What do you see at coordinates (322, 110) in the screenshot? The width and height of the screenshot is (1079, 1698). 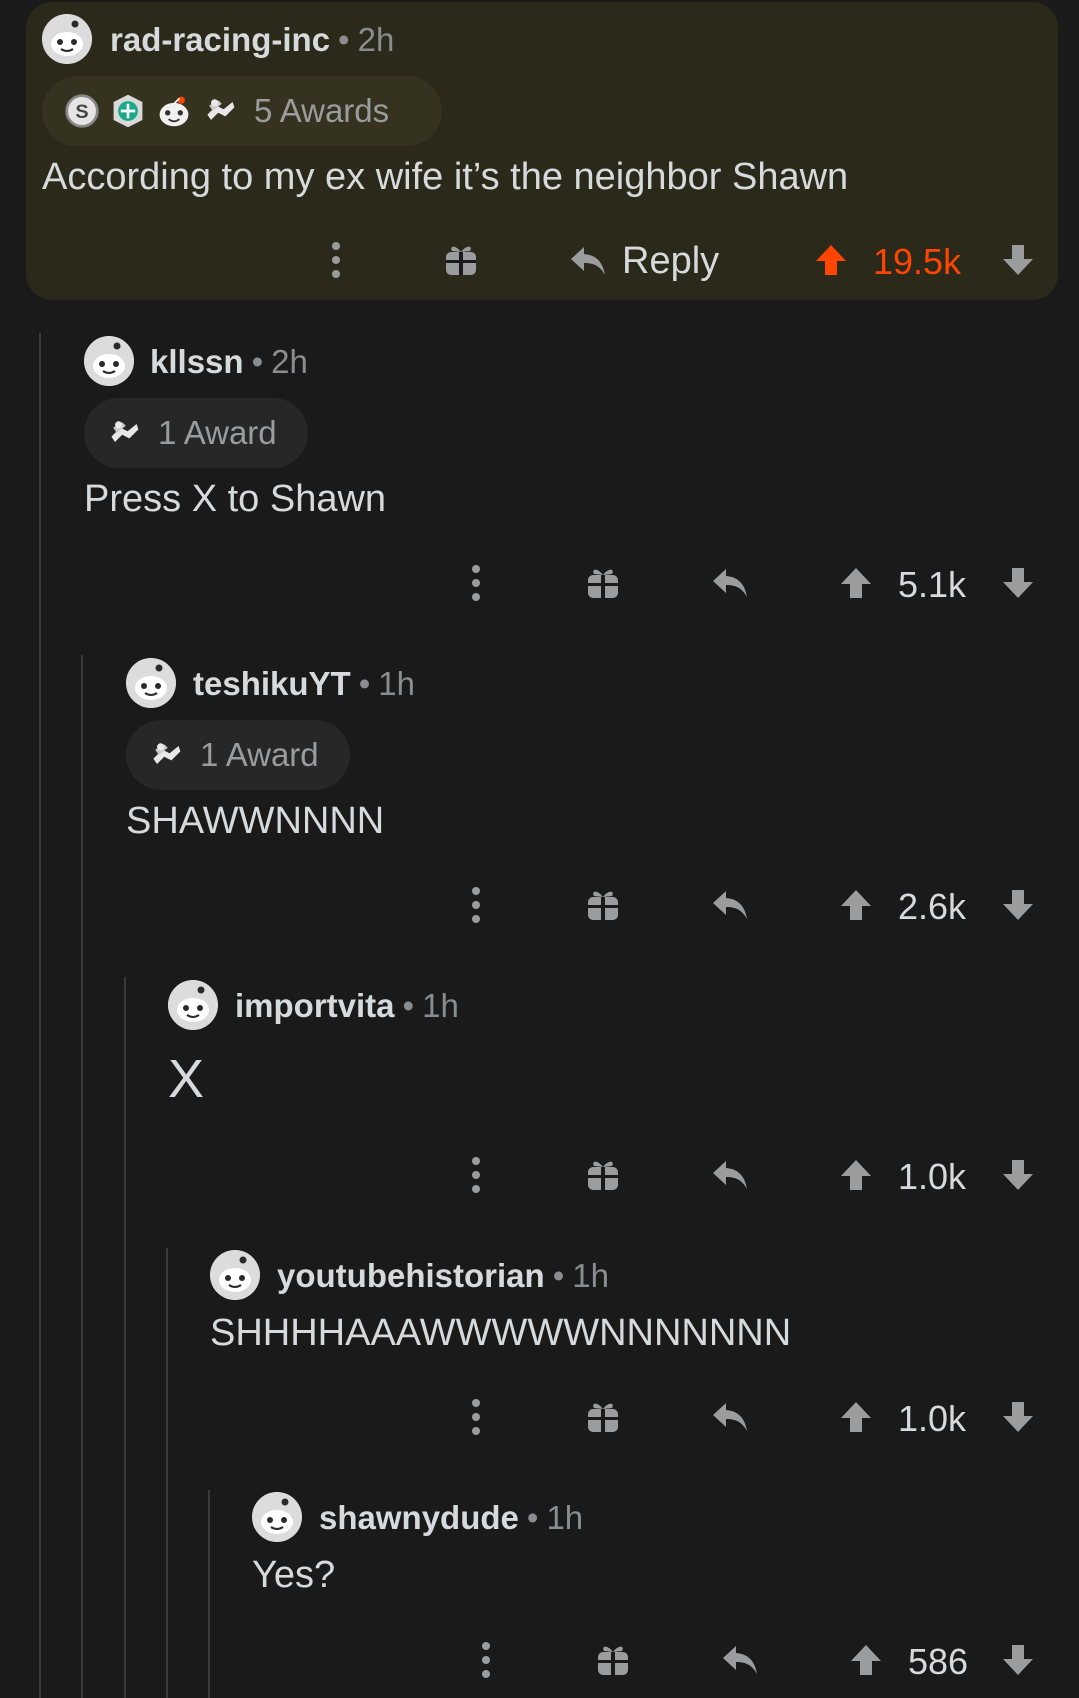 I see `awards-count: 5 Awards` at bounding box center [322, 110].